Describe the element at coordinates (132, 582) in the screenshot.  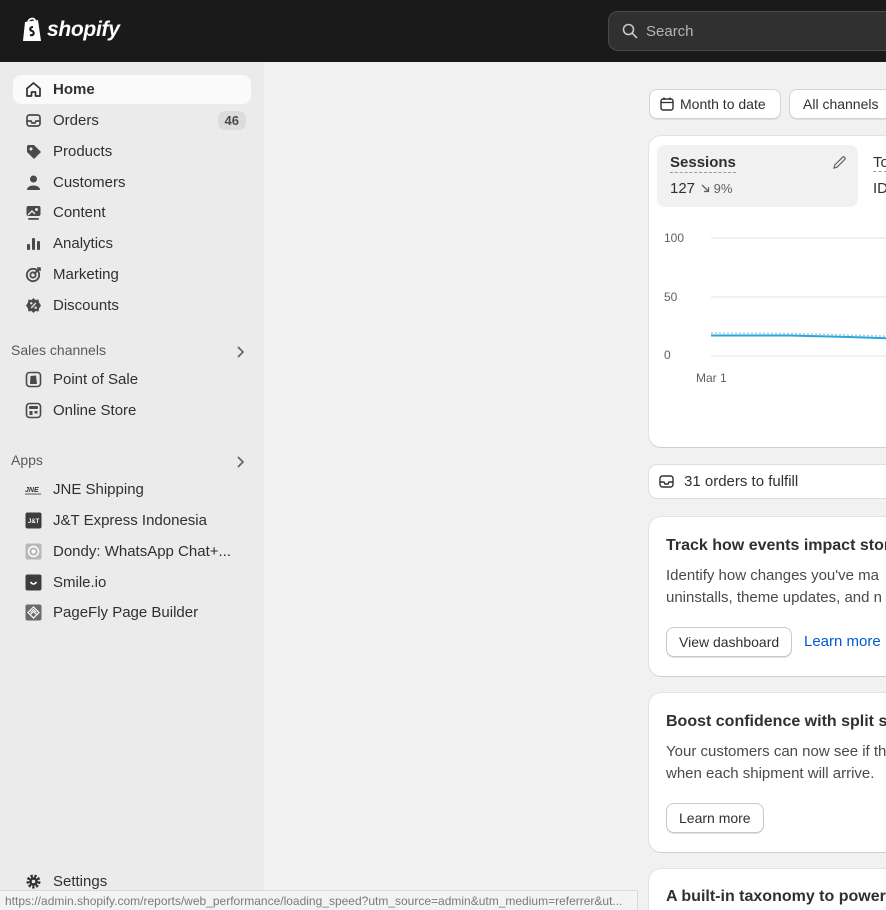
I see `sidebar-item-smile-io: Smile.io` at that location.